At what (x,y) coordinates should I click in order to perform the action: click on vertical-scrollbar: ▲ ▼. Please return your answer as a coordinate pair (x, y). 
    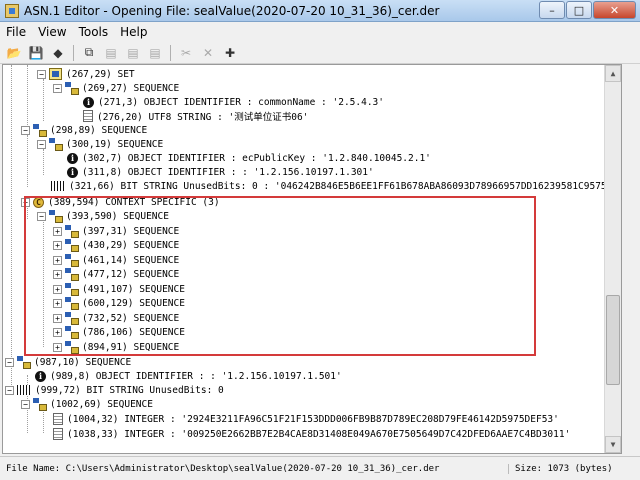
    Looking at the image, I should click on (612, 259).